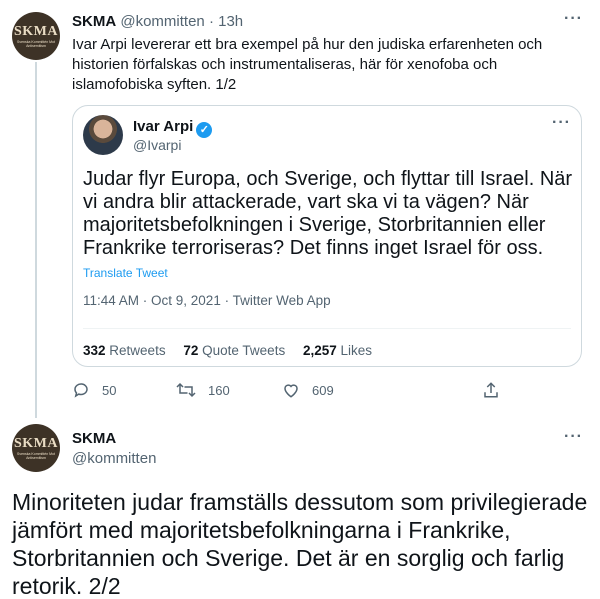 This screenshot has height=599, width=600. I want to click on likes-label: Likes, so click(356, 350).